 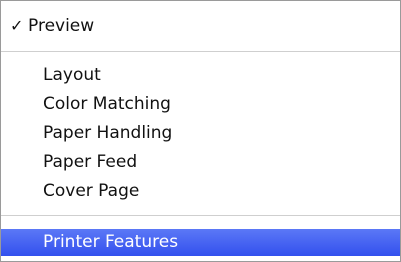 I want to click on menu-item-layout: Layout, so click(x=200, y=75).